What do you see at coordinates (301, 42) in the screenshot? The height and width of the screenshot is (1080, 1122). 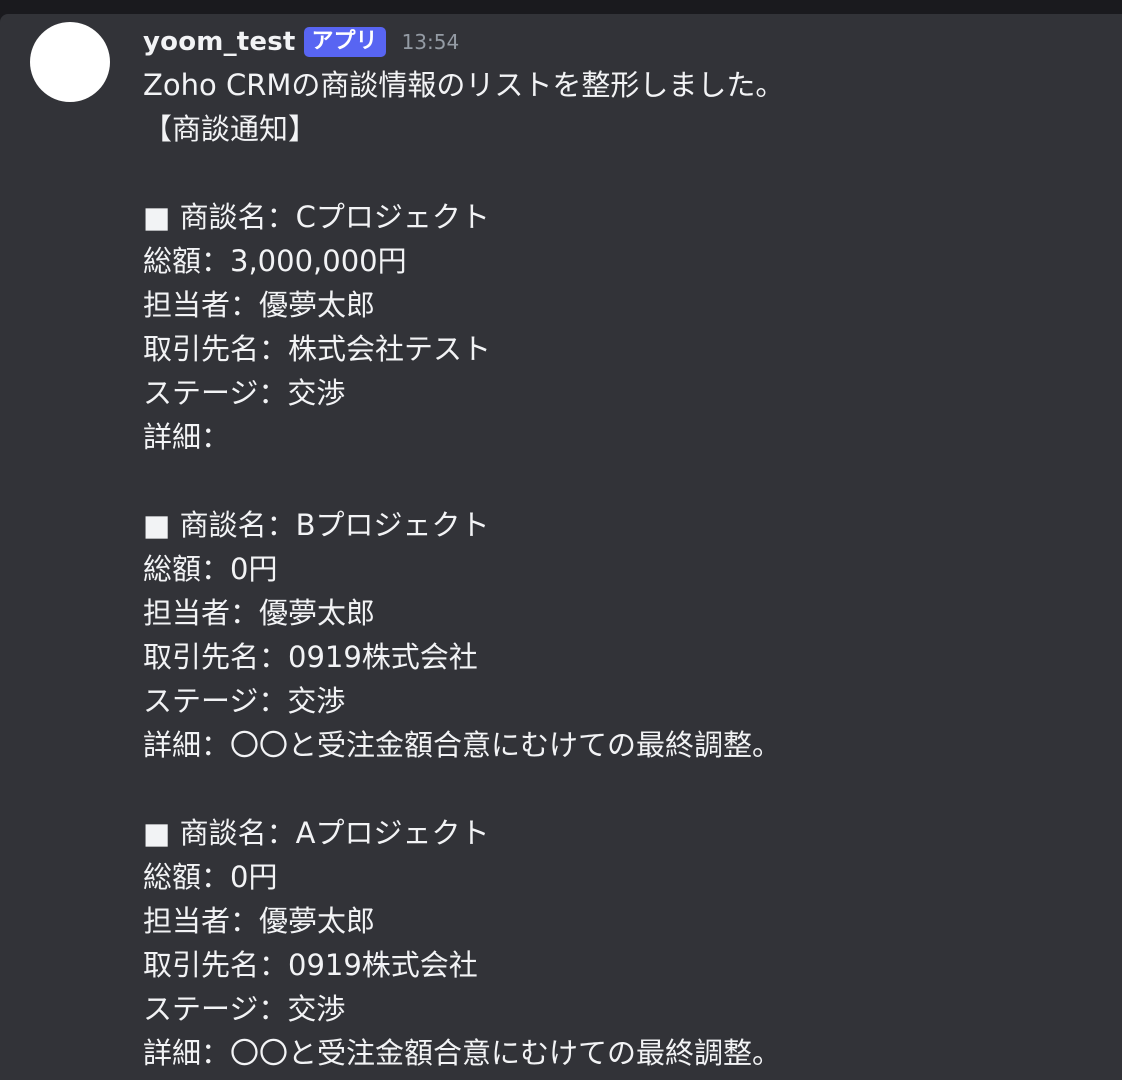 I see `message-header: yoom_test アプリ 13:54` at bounding box center [301, 42].